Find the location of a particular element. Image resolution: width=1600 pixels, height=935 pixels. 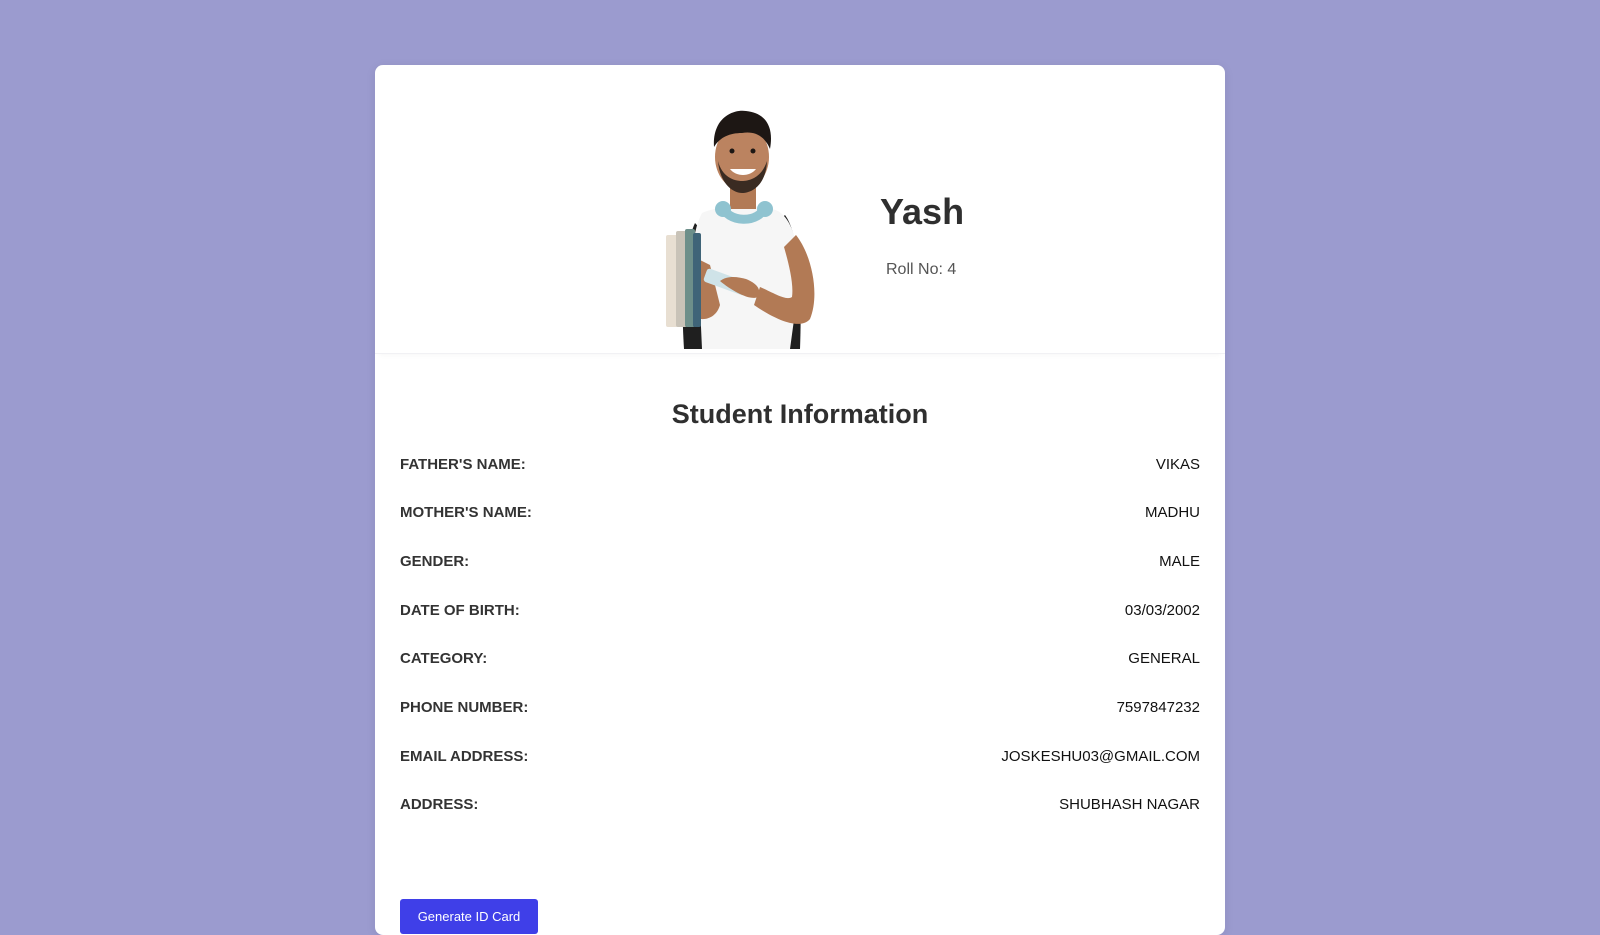

info-label: MOTHER'S NAME: is located at coordinates (466, 512).